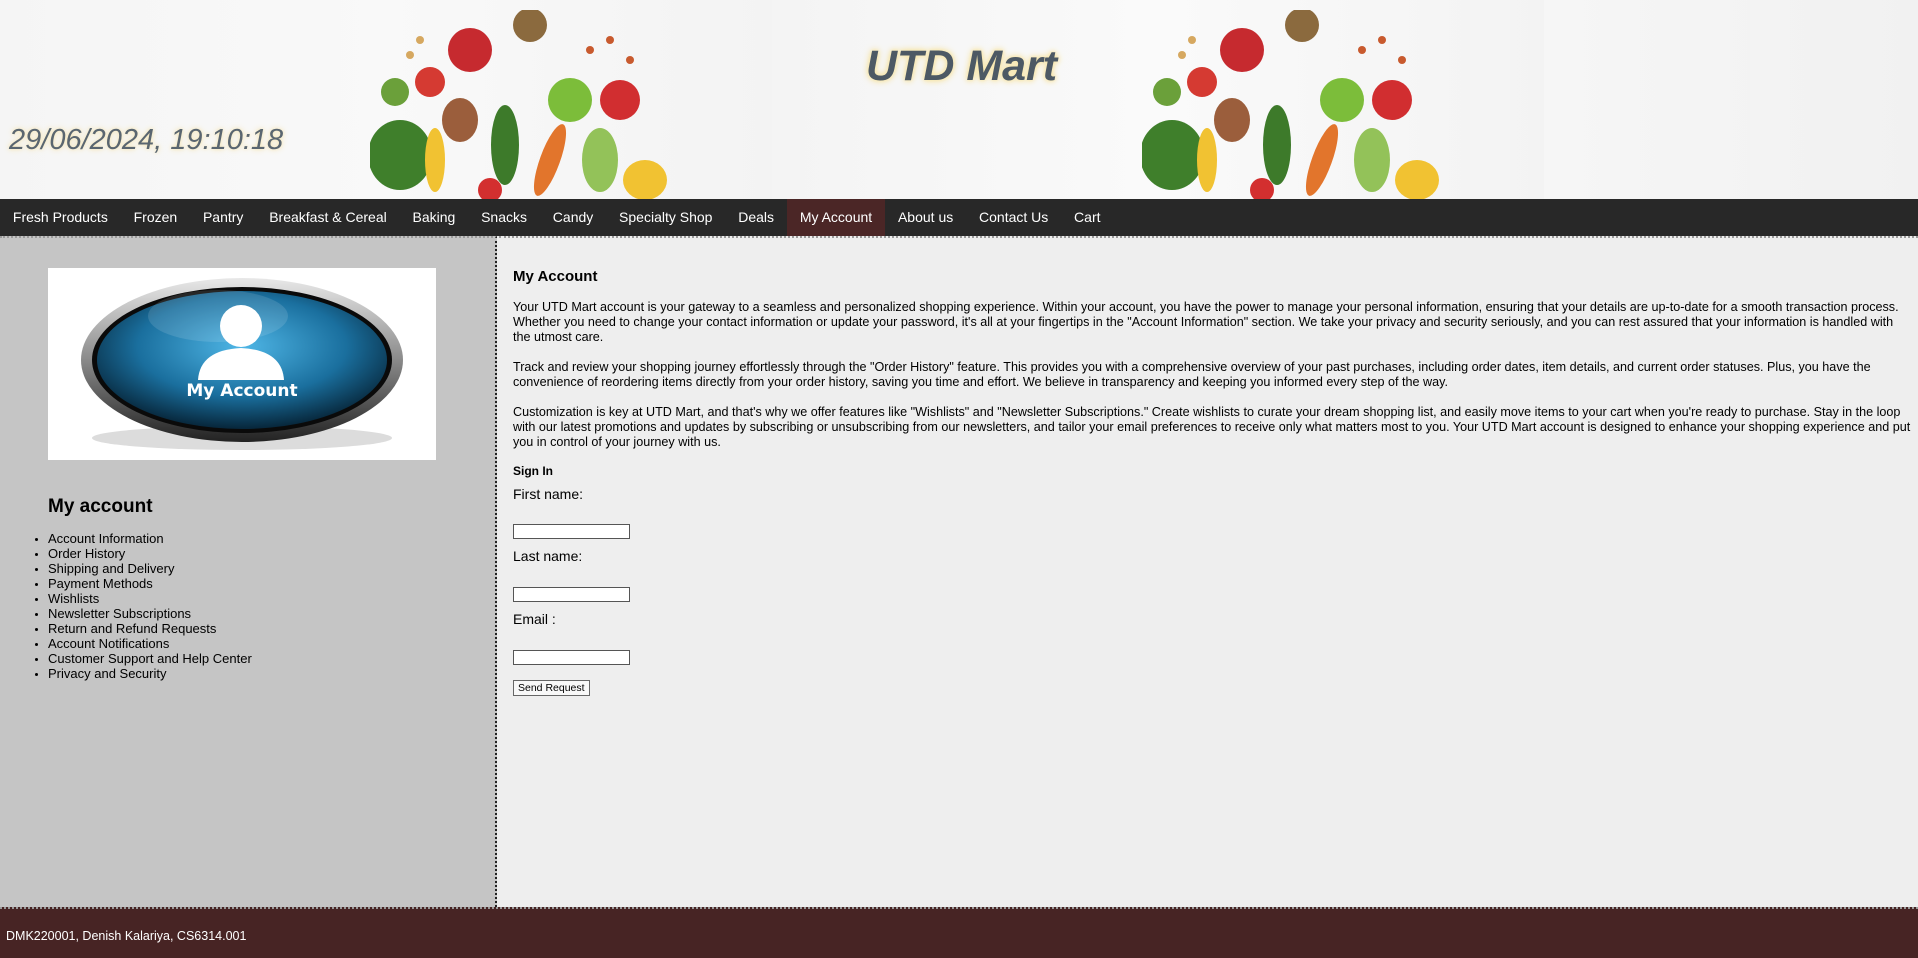 The width and height of the screenshot is (1918, 958). What do you see at coordinates (571, 594) in the screenshot?
I see `last-name-input` at bounding box center [571, 594].